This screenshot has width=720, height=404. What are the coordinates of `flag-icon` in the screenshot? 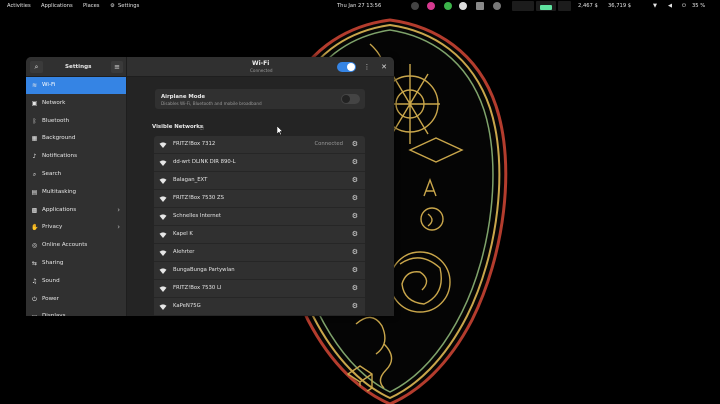 It's located at (497, 6).